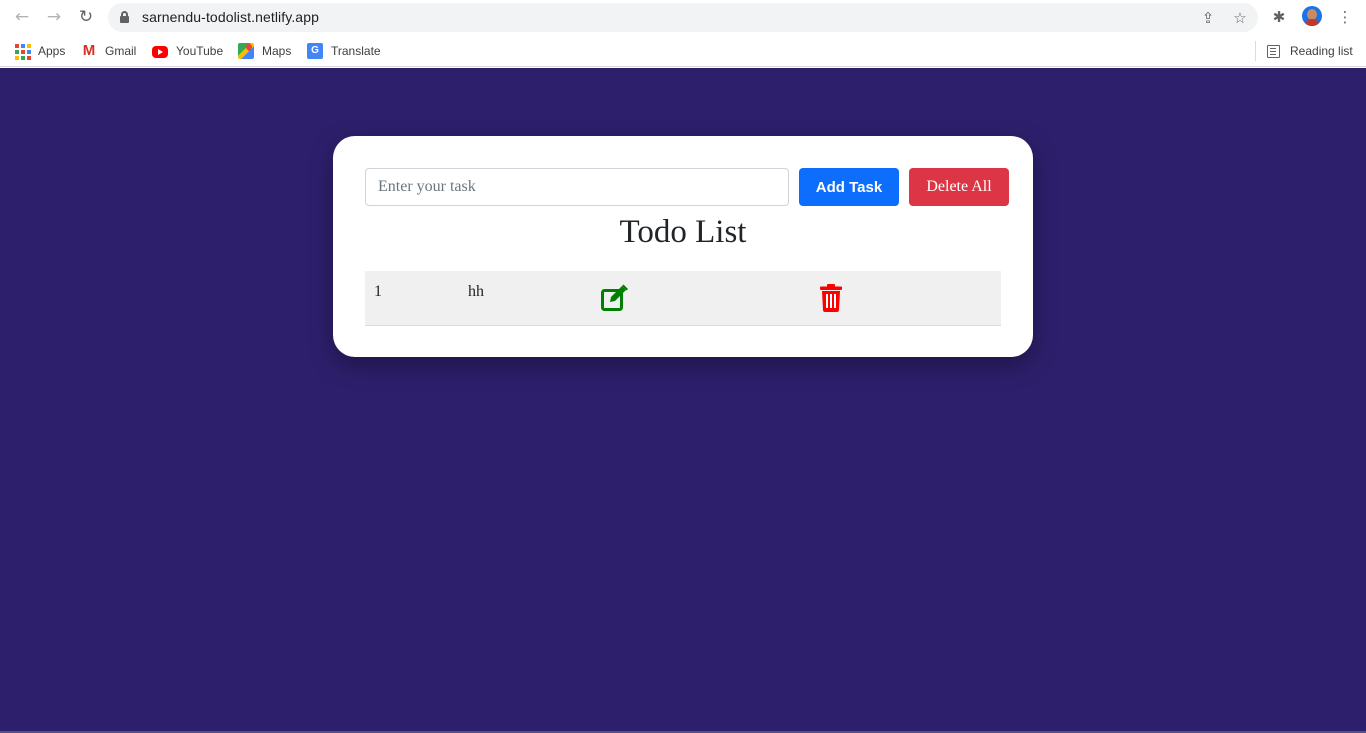 The image size is (1366, 733). Describe the element at coordinates (124, 17) in the screenshot. I see `lock-icon` at that location.